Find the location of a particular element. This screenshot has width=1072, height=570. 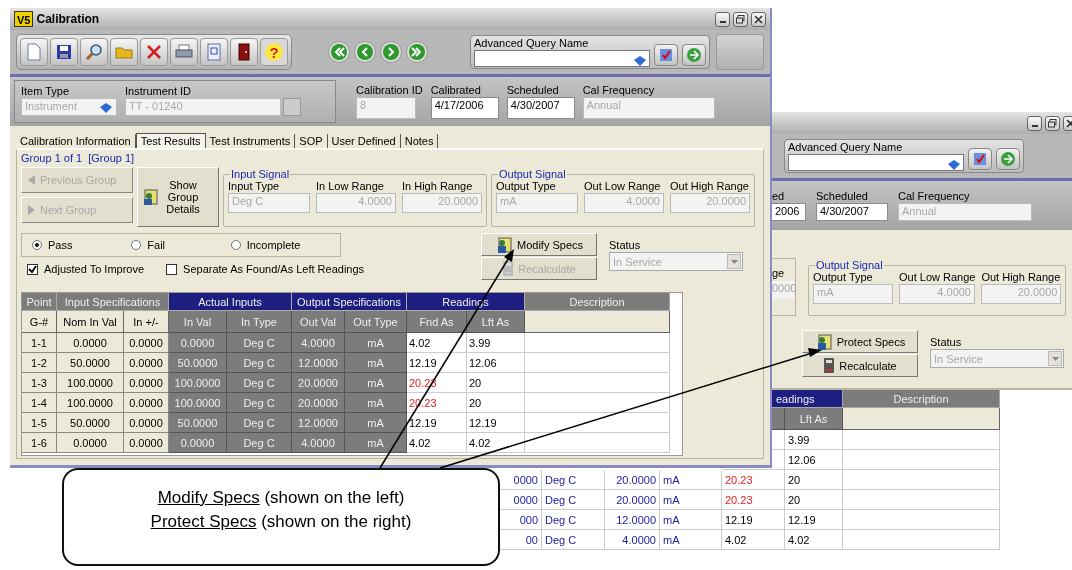

field-label: In Low Range is located at coordinates (350, 186).